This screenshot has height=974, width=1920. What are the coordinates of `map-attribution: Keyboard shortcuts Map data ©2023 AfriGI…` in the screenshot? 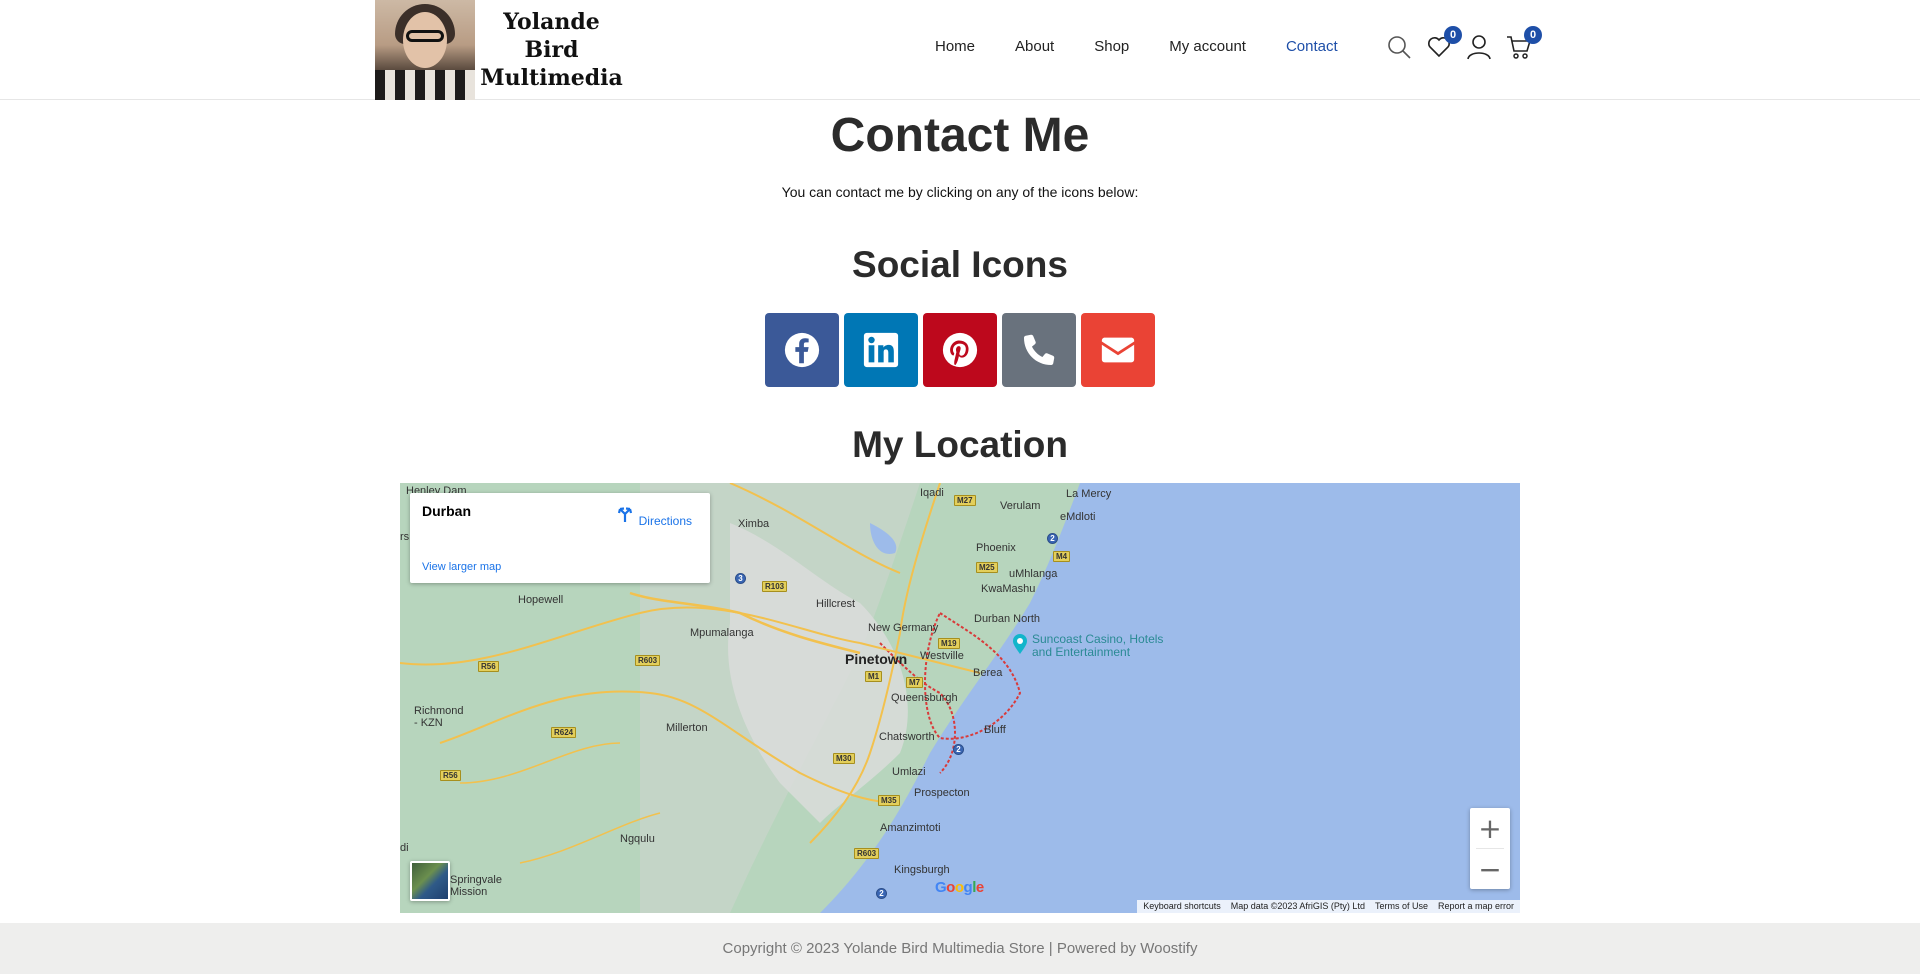 It's located at (1328, 906).